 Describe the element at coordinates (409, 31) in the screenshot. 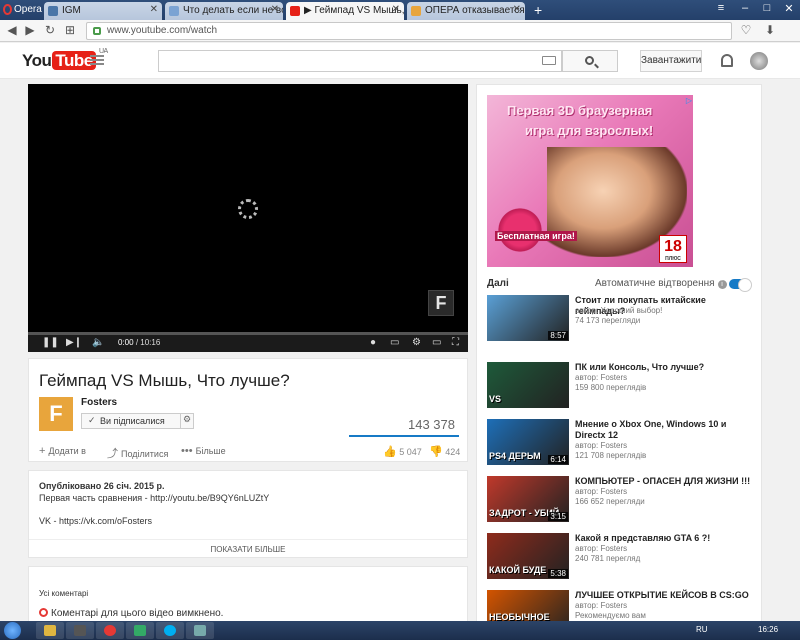

I see `url-field: www.youtube.com/watch` at that location.